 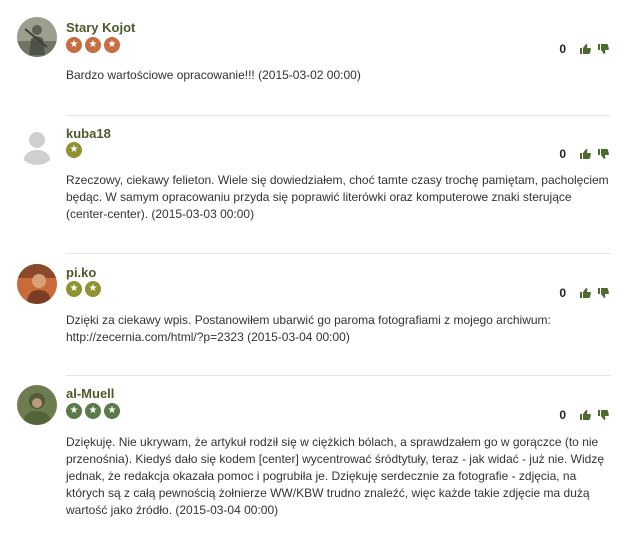 What do you see at coordinates (81, 272) in the screenshot?
I see `username: pi.ko` at bounding box center [81, 272].